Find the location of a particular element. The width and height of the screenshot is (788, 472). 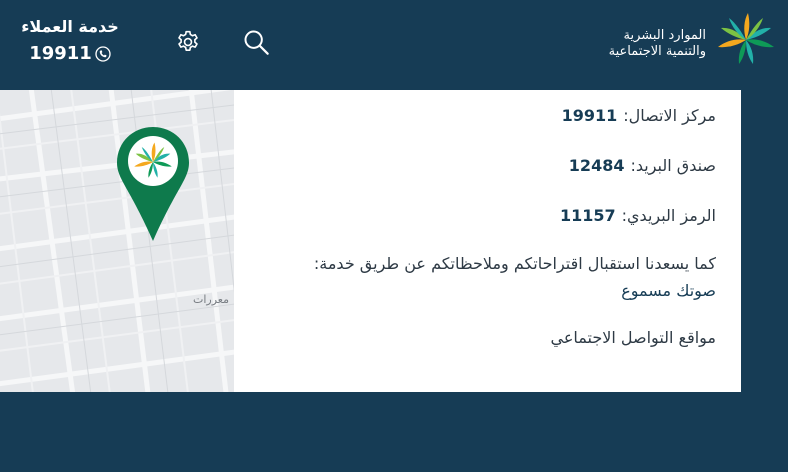

logo-text: الموارد البشرية والتنمية الاجتماعية is located at coordinates (657, 44).